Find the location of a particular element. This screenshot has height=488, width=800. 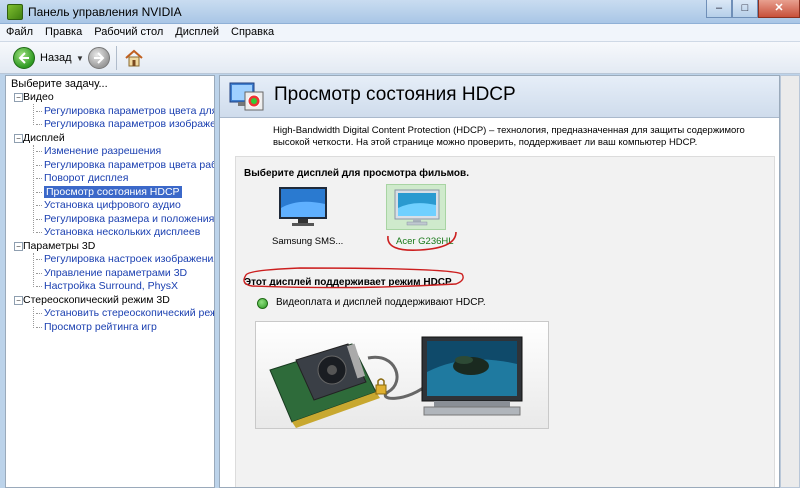

display-acer-selected is located at coordinates (416, 207).